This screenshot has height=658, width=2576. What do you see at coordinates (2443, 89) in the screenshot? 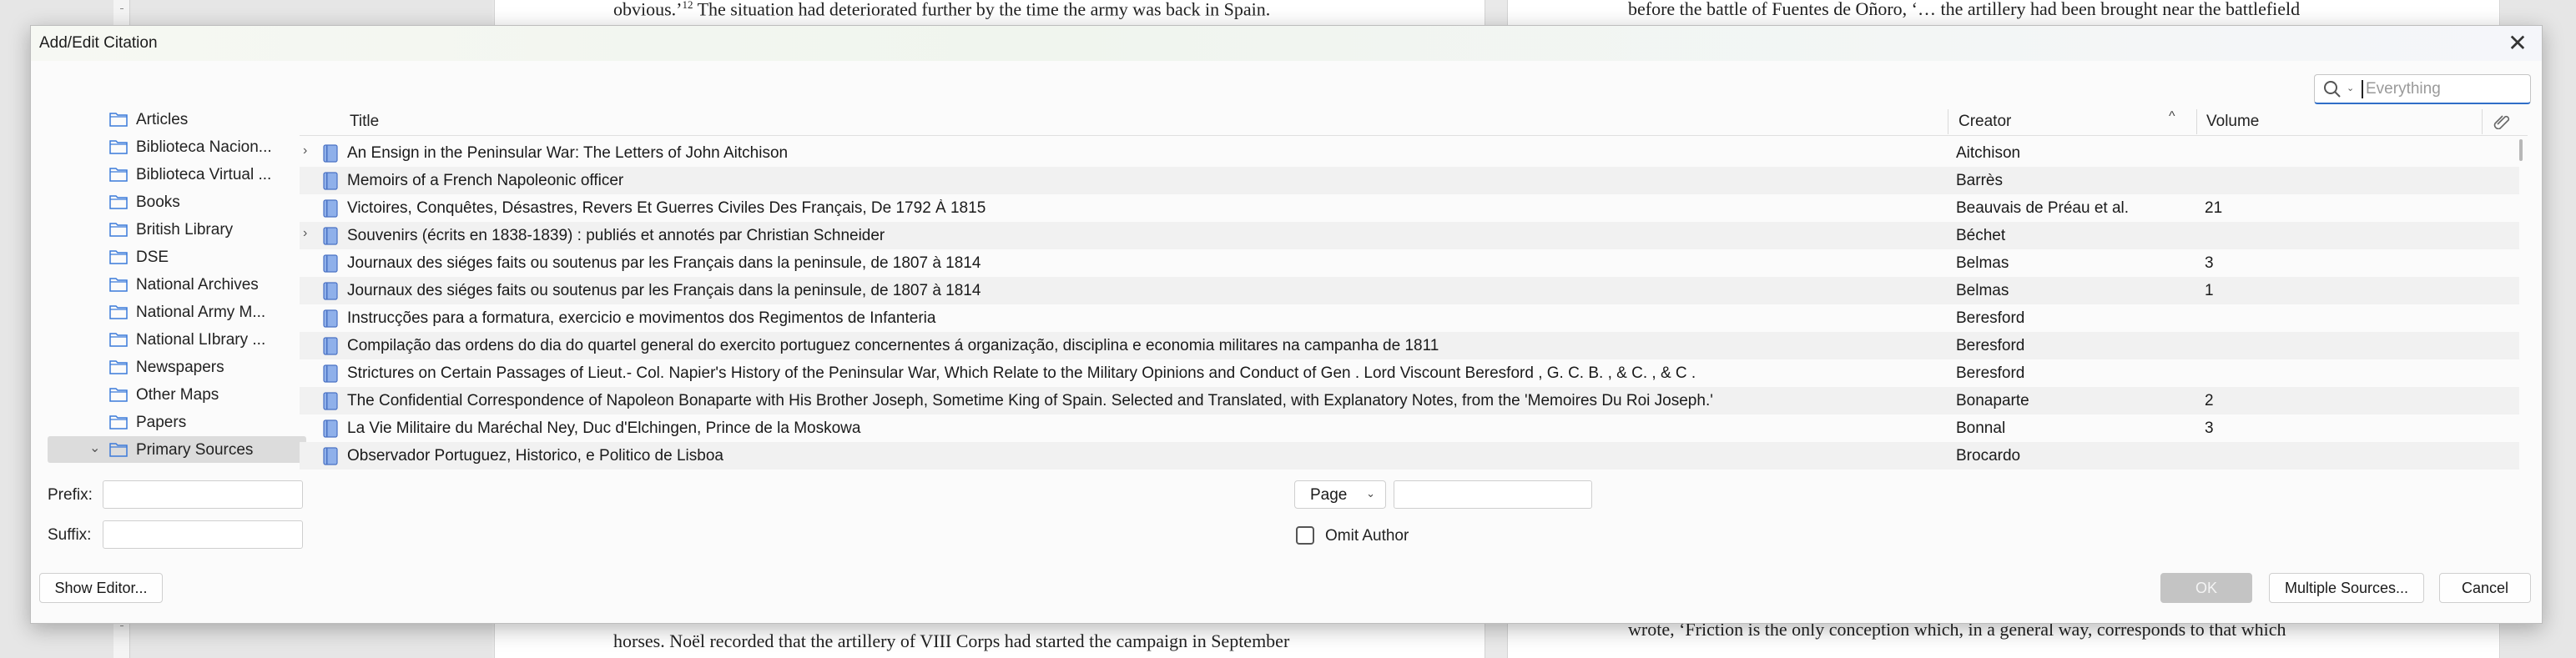
I see `search-input` at bounding box center [2443, 89].